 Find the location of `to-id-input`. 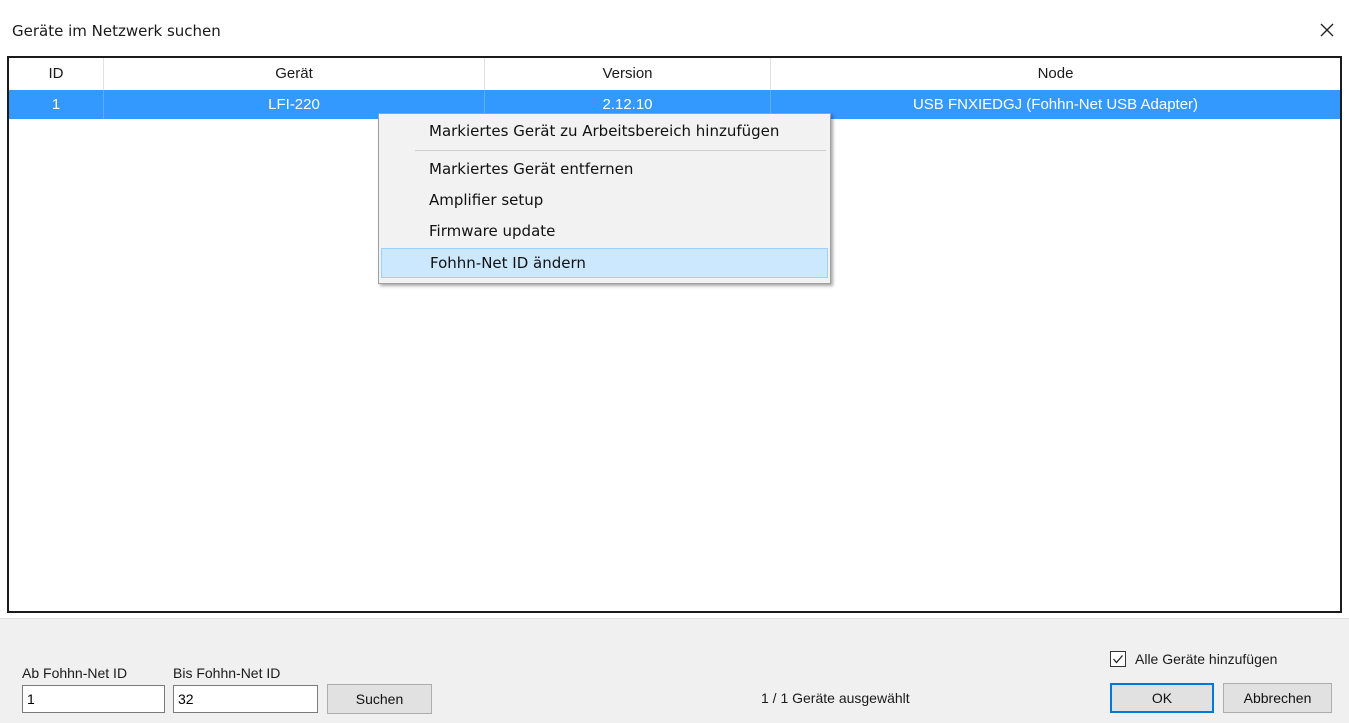

to-id-input is located at coordinates (245, 699).